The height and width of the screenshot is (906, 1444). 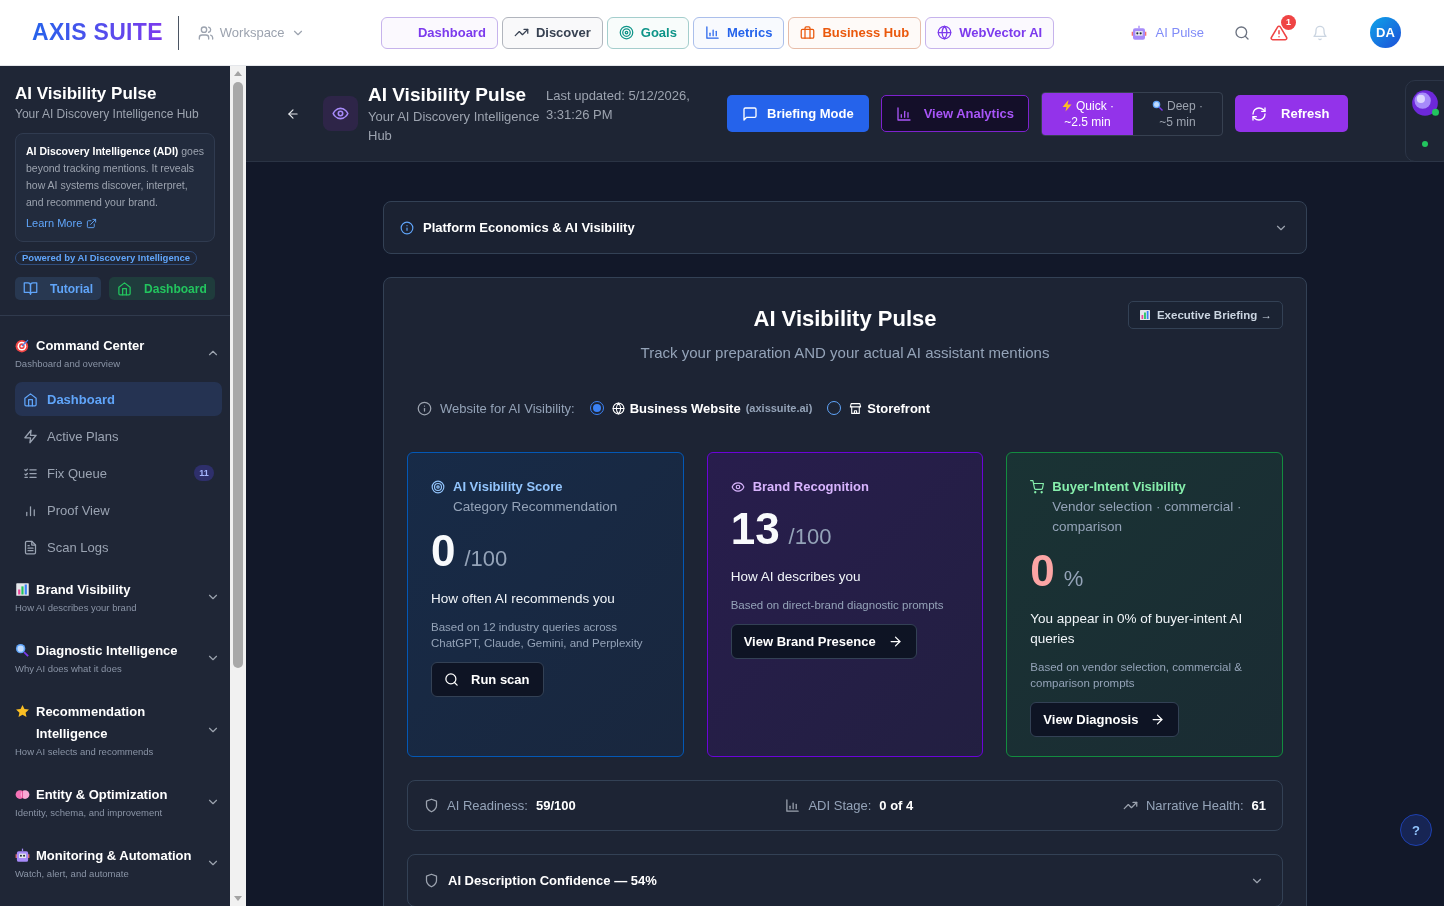 I want to click on nav-button: WebVector AI, so click(x=990, y=32).